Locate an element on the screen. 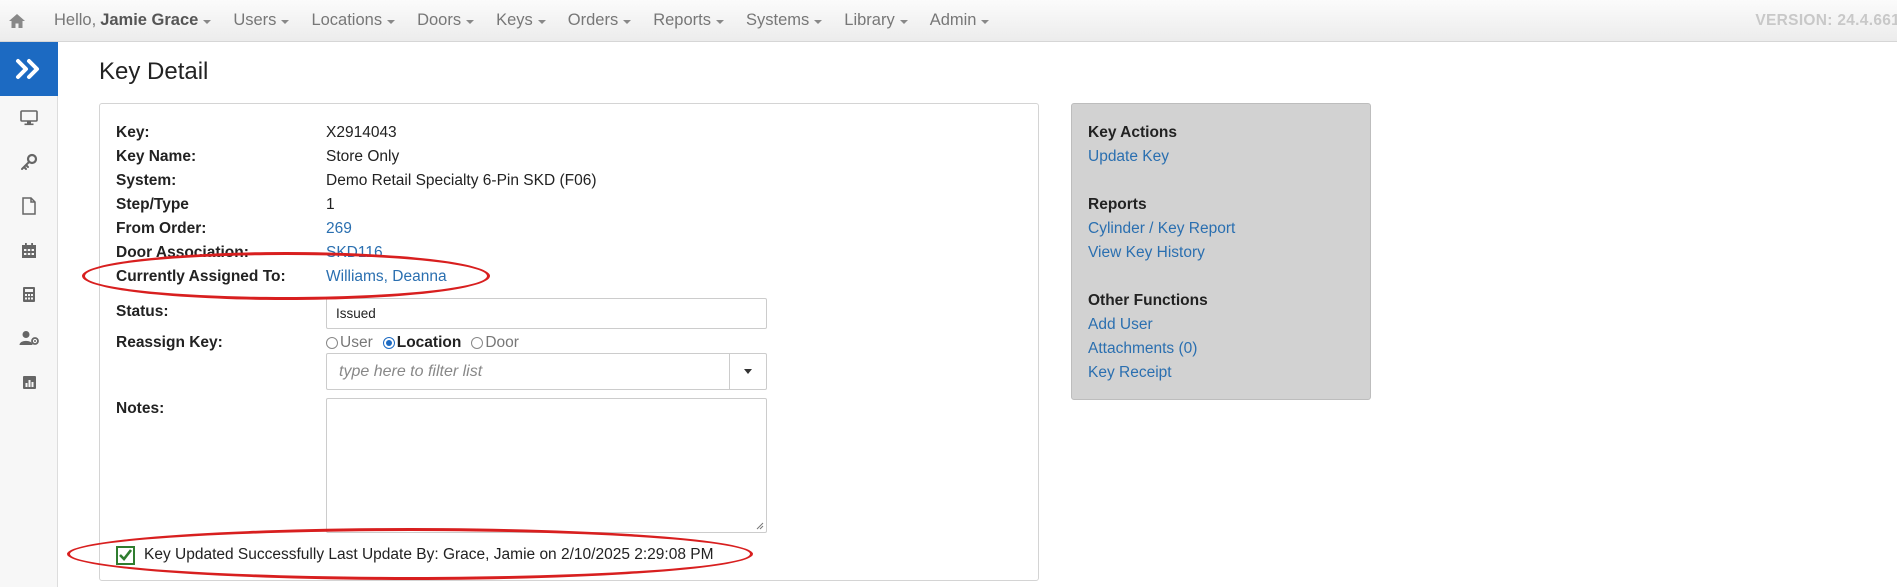  door-row: Door Association: SKD116 is located at coordinates (249, 253).